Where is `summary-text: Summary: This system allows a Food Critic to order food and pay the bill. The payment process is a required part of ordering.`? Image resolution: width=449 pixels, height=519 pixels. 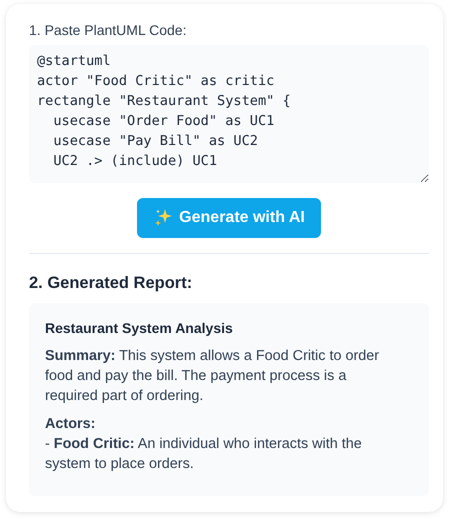 summary-text: Summary: This system allows a Food Critic to order food and pay the bill. The payment process is a required part of ordering. is located at coordinates (212, 376).